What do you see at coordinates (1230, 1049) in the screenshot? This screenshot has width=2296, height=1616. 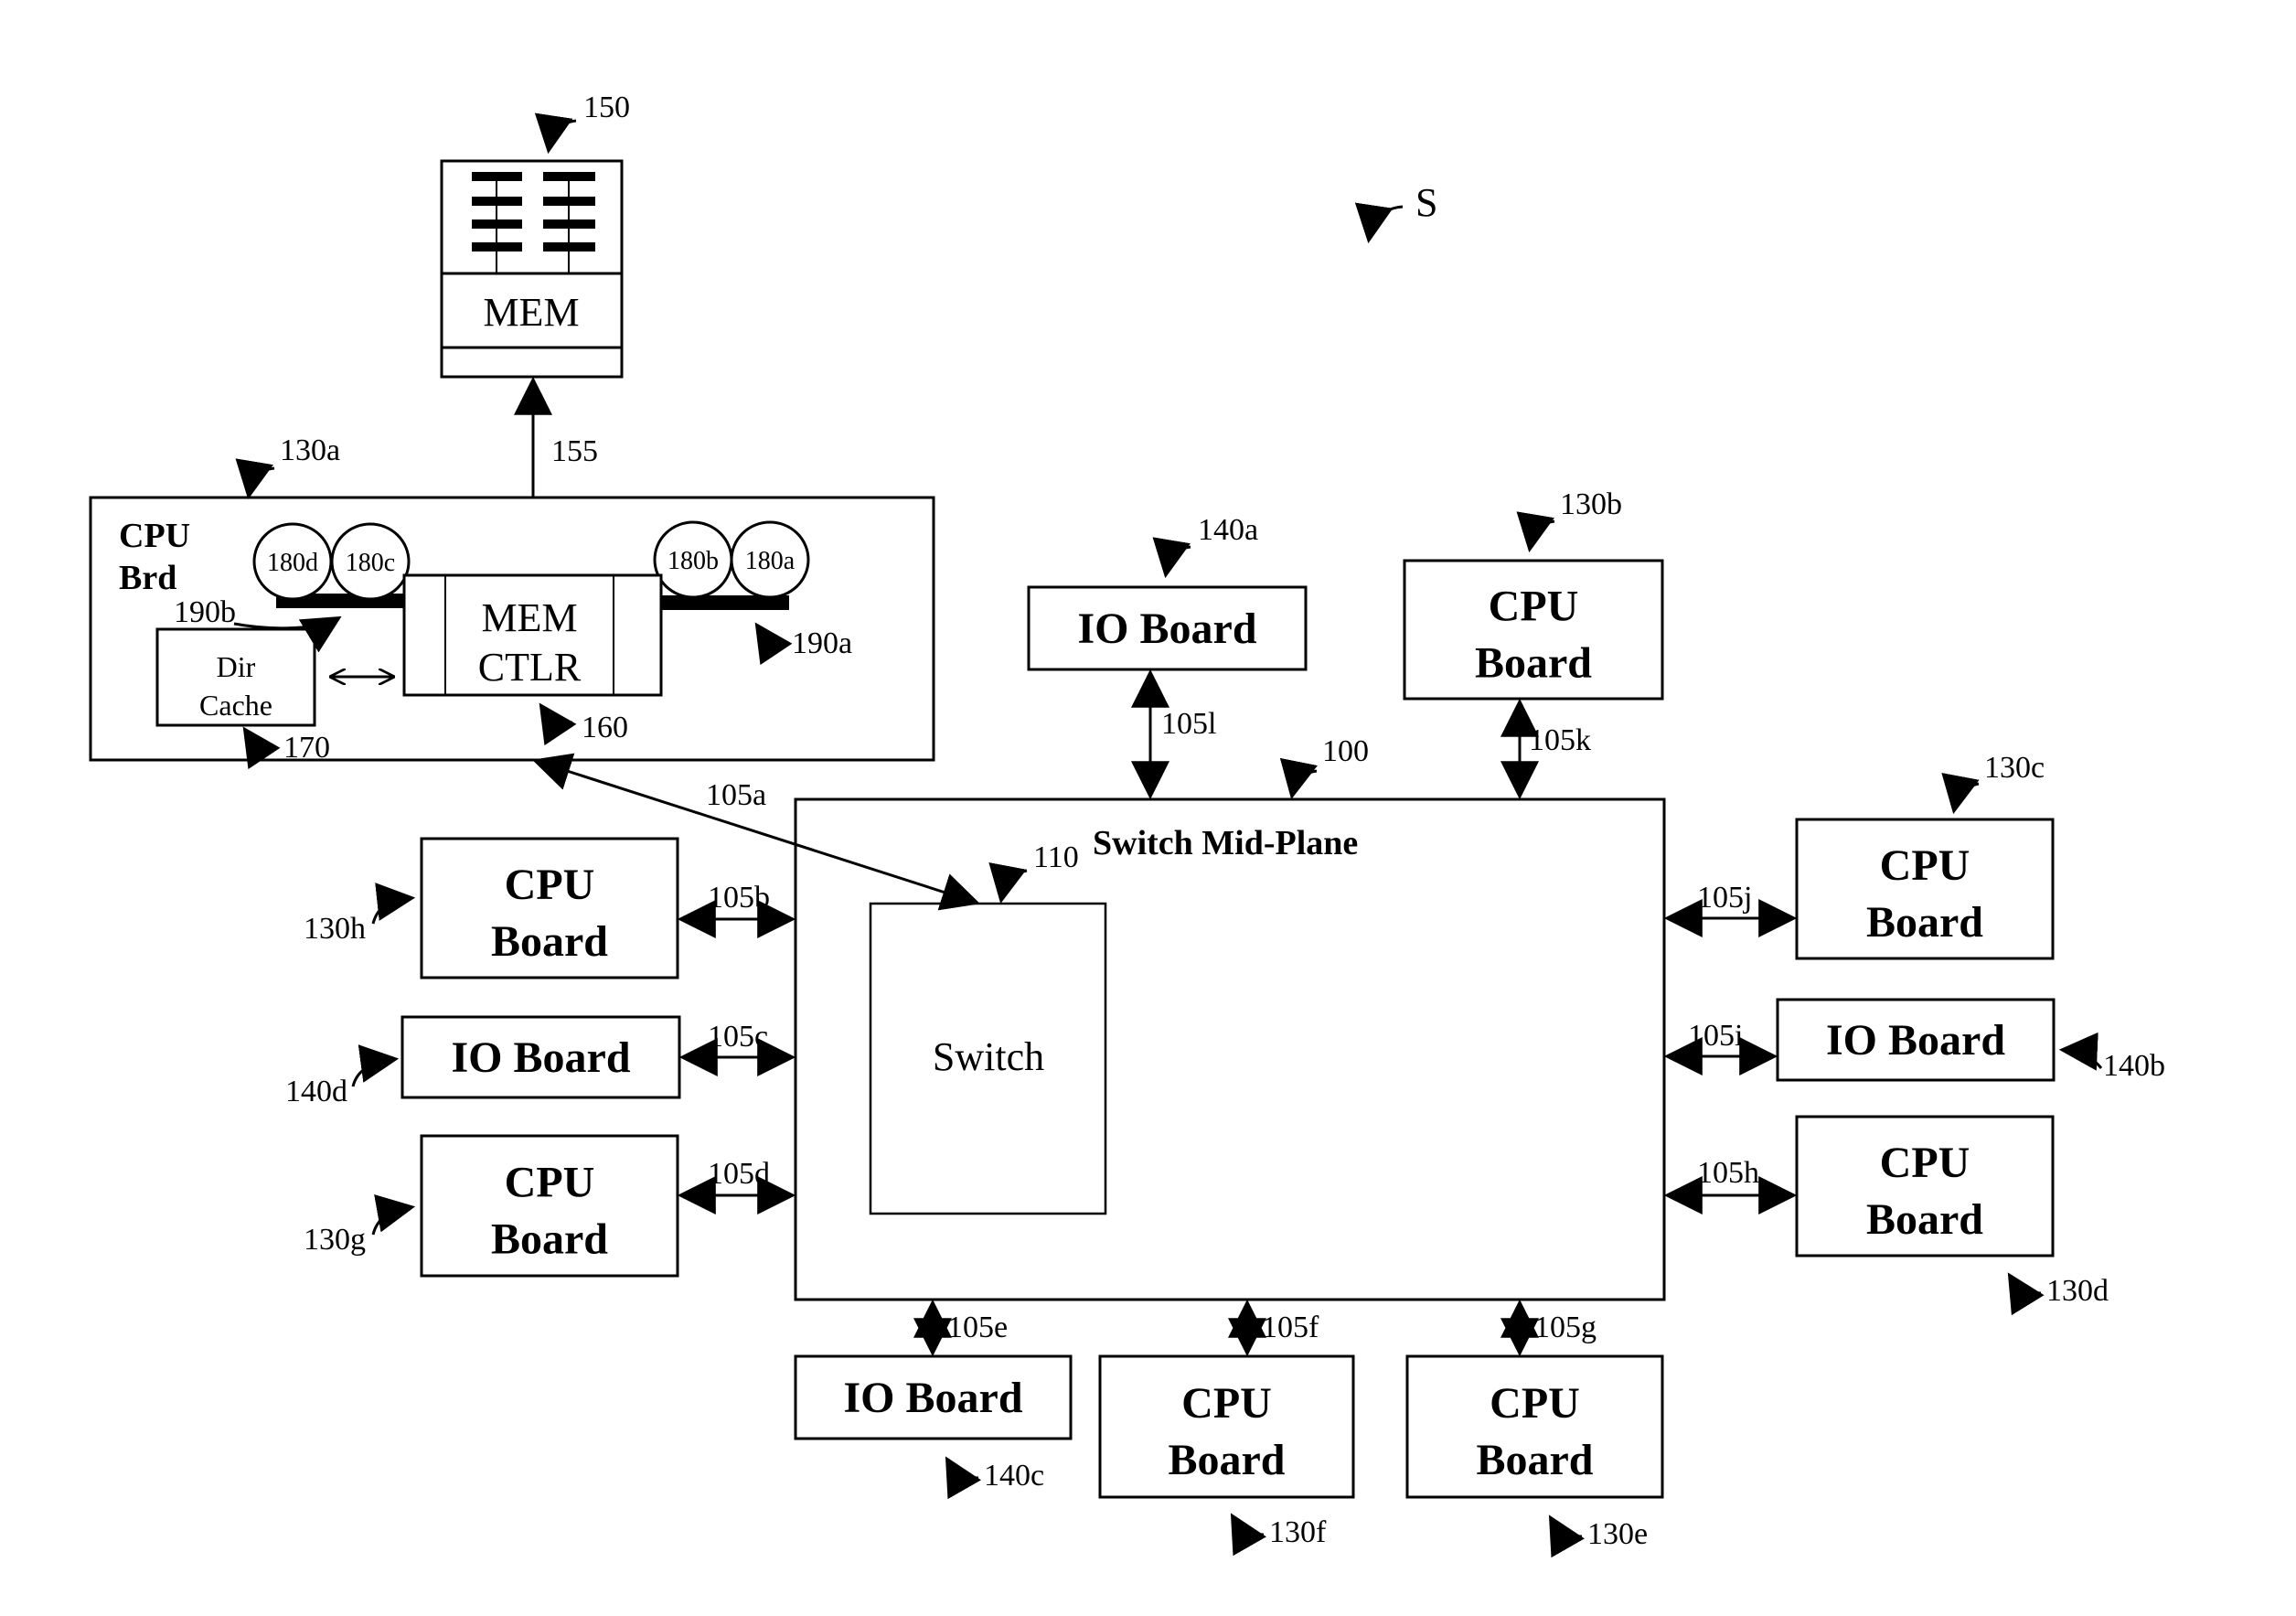 I see `switch-midplane-box` at bounding box center [1230, 1049].